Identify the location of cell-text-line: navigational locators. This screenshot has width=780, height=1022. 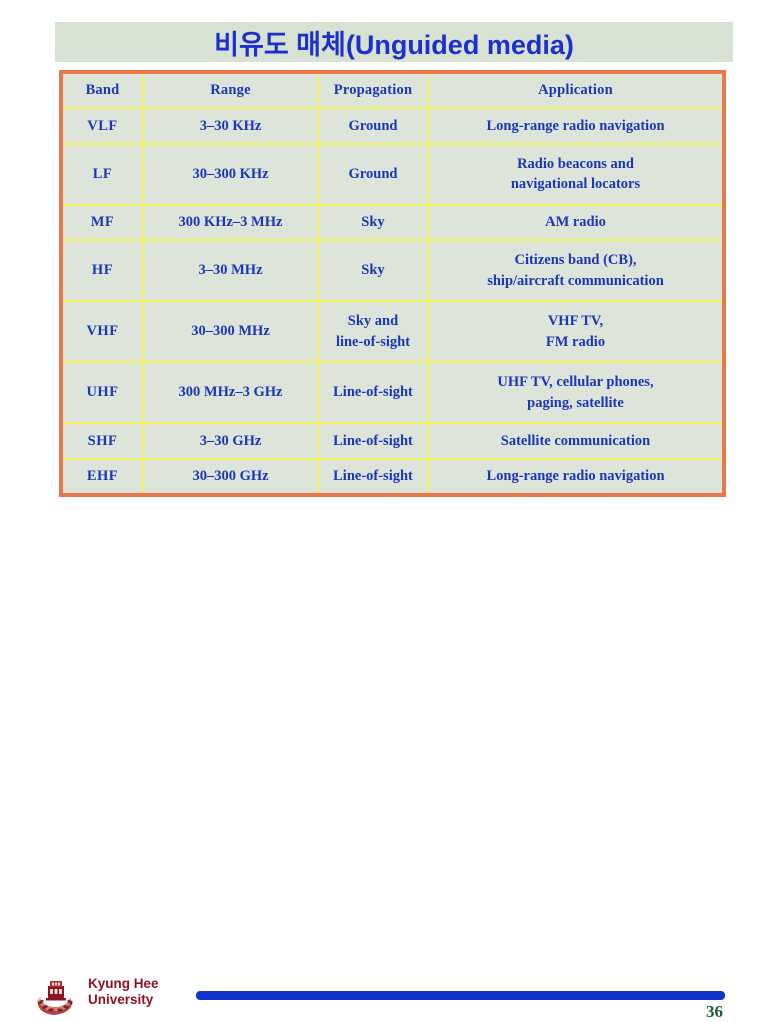
(575, 184).